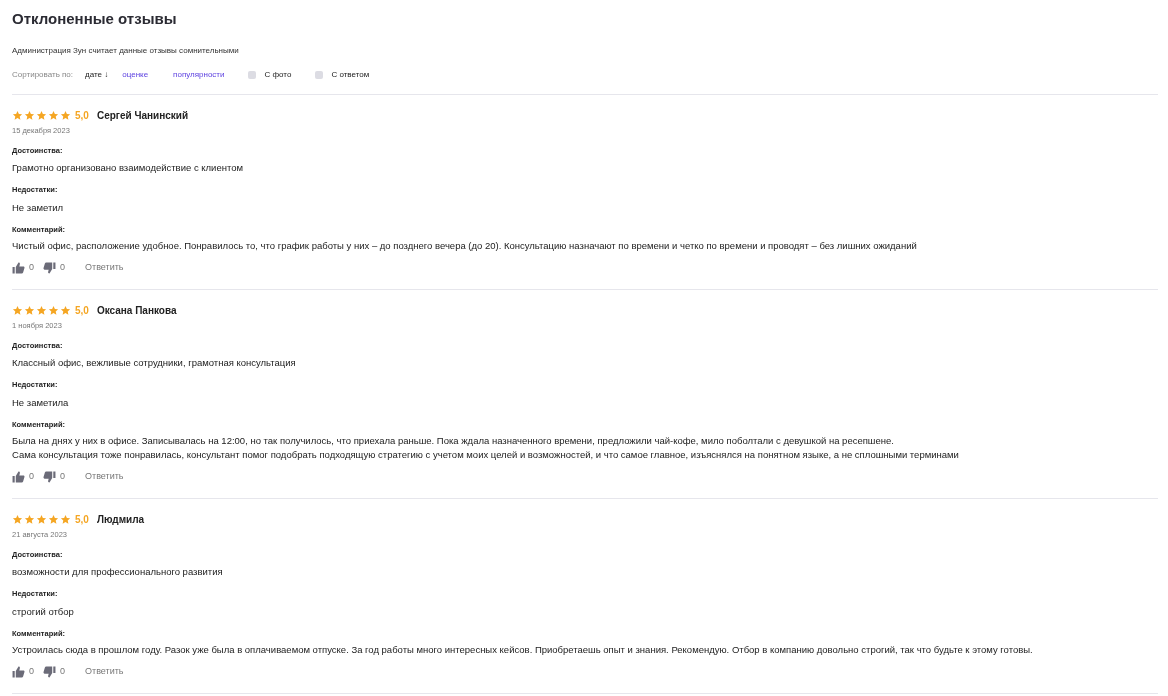  I want to click on sort-option: популярности, so click(199, 74).